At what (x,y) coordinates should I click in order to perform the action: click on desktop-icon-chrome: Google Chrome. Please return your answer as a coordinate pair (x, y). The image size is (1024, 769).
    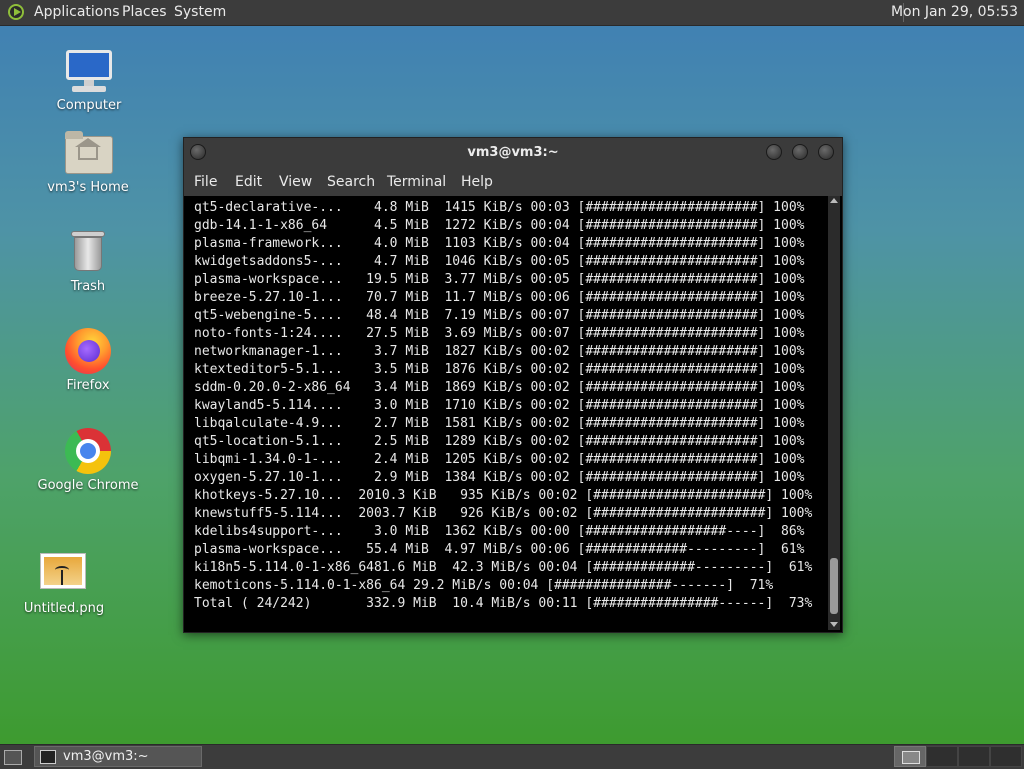
    Looking at the image, I should click on (88, 459).